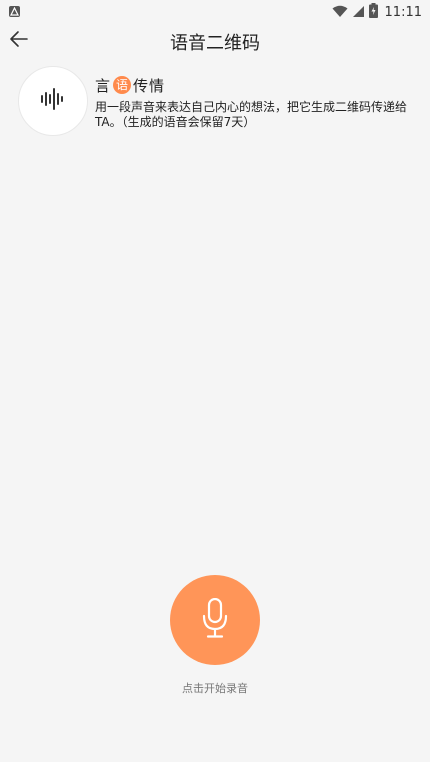 The image size is (430, 762). Describe the element at coordinates (149, 85) in the screenshot. I see `brand-text-after: 传情` at that location.